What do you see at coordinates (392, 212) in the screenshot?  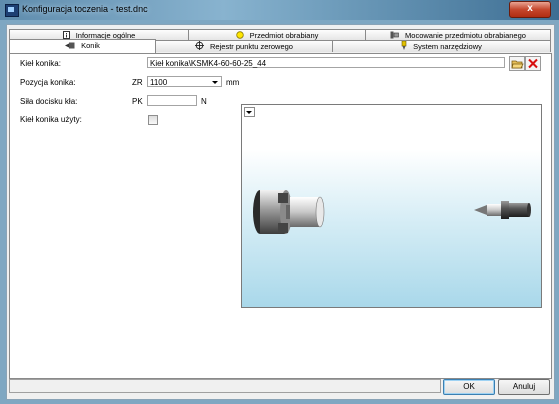 I see `machine-preview-canvas` at bounding box center [392, 212].